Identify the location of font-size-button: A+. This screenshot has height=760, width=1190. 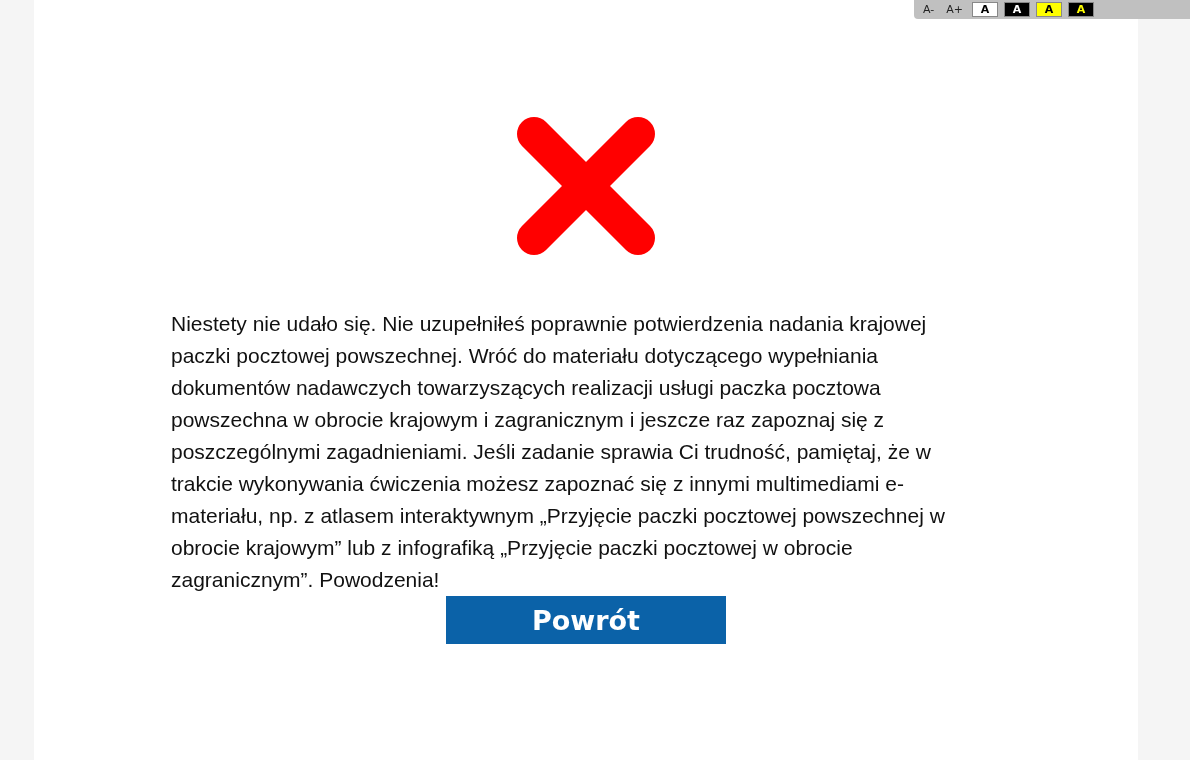
(954, 9).